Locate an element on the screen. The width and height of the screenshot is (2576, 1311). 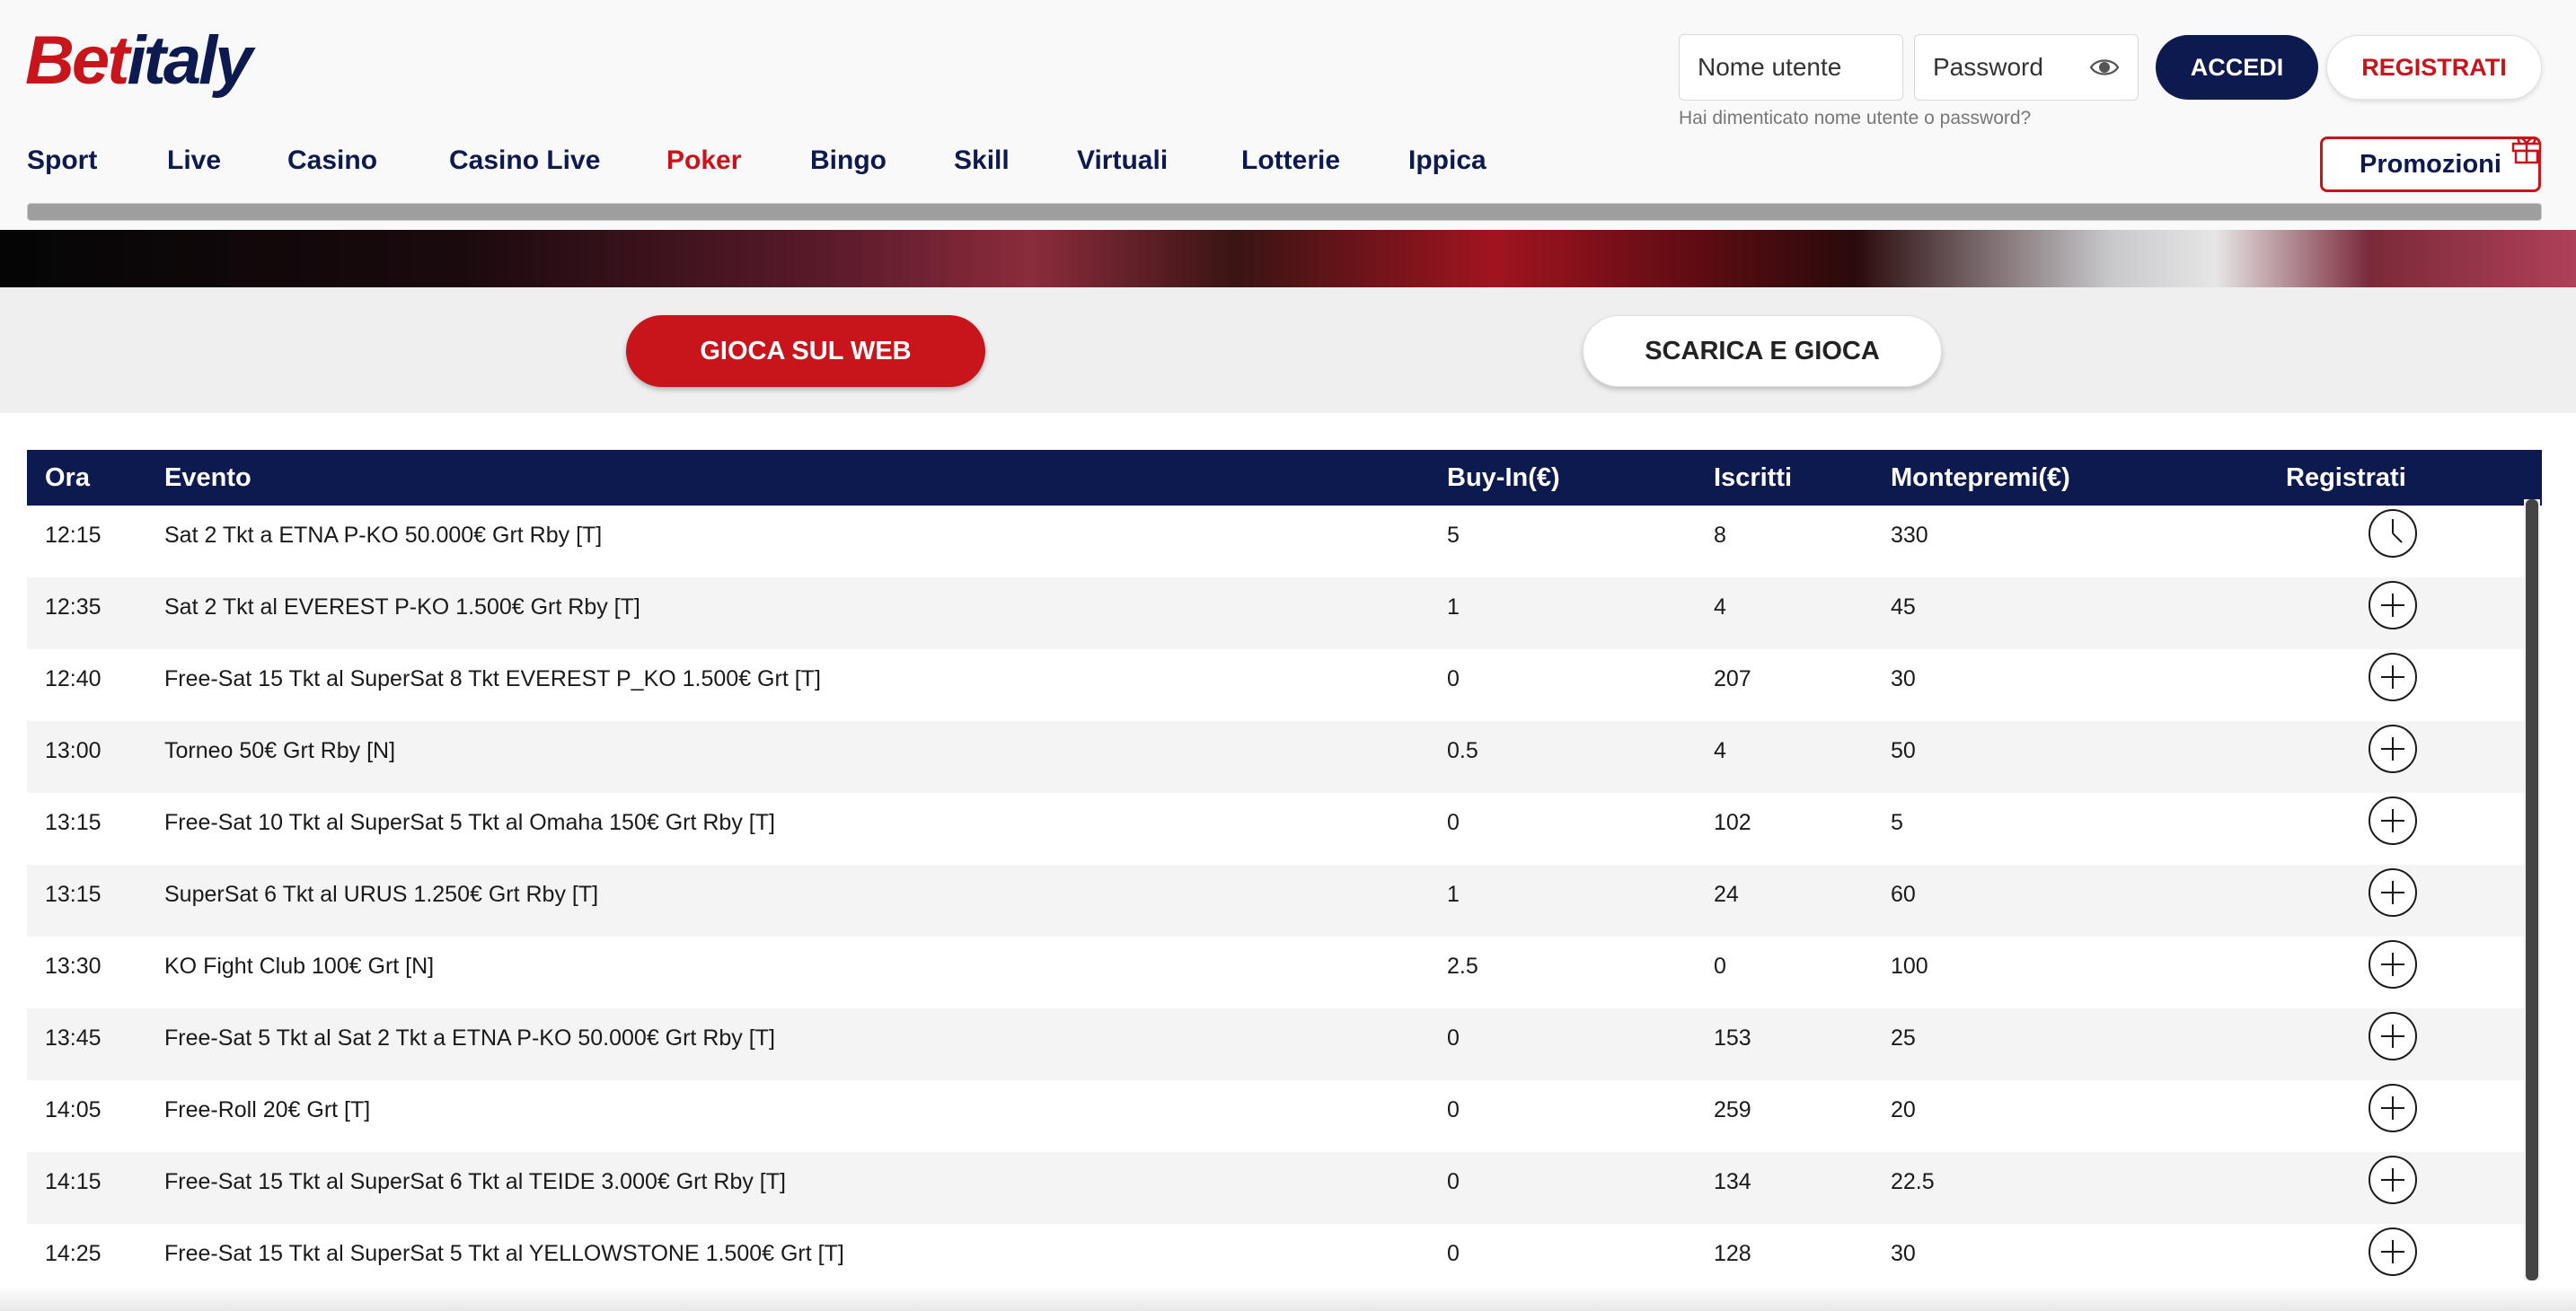
register-button: REGISTRATI is located at coordinates (2434, 67).